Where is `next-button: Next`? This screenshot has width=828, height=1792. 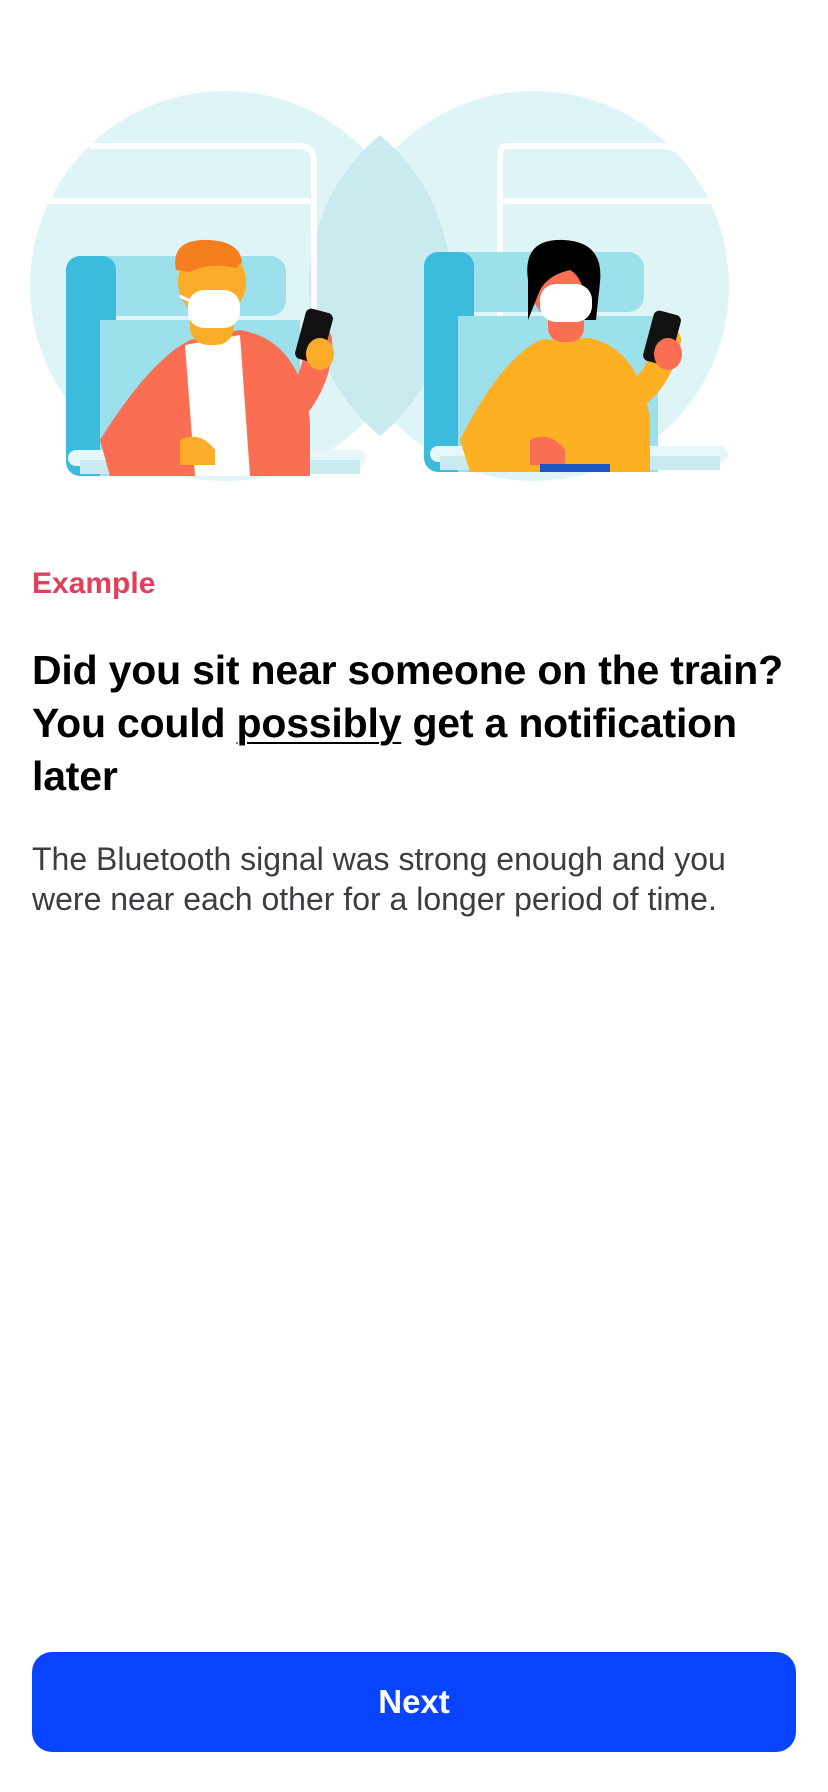 next-button: Next is located at coordinates (414, 1702).